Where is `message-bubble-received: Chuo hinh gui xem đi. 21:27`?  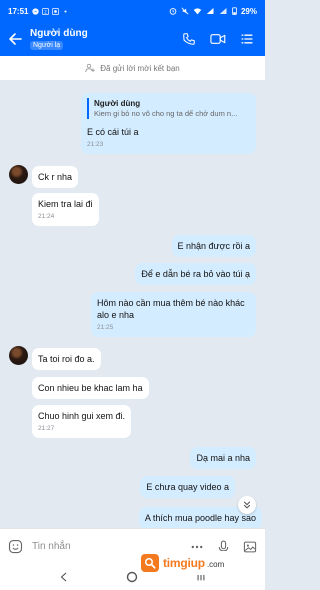
message-bubble-received: Chuo hinh gui xem đi. 21:27 is located at coordinates (82, 421).